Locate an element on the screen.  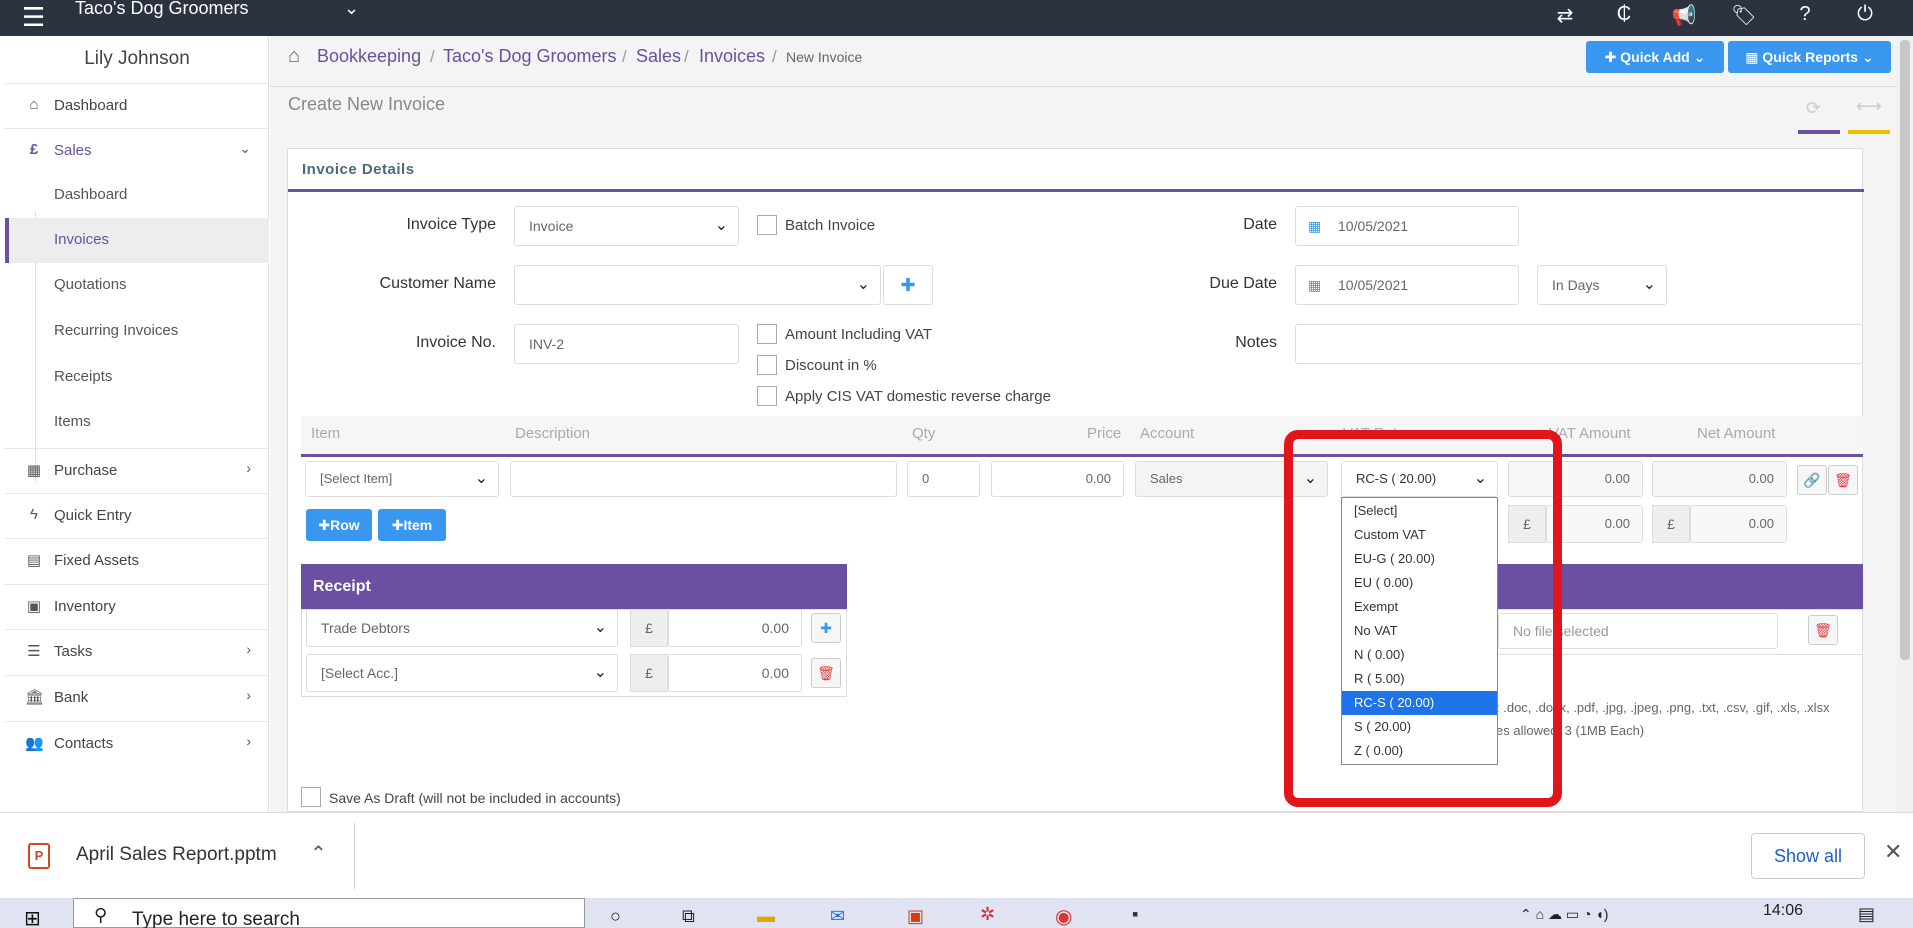
invoice-number-input: INV-2 is located at coordinates (626, 344).